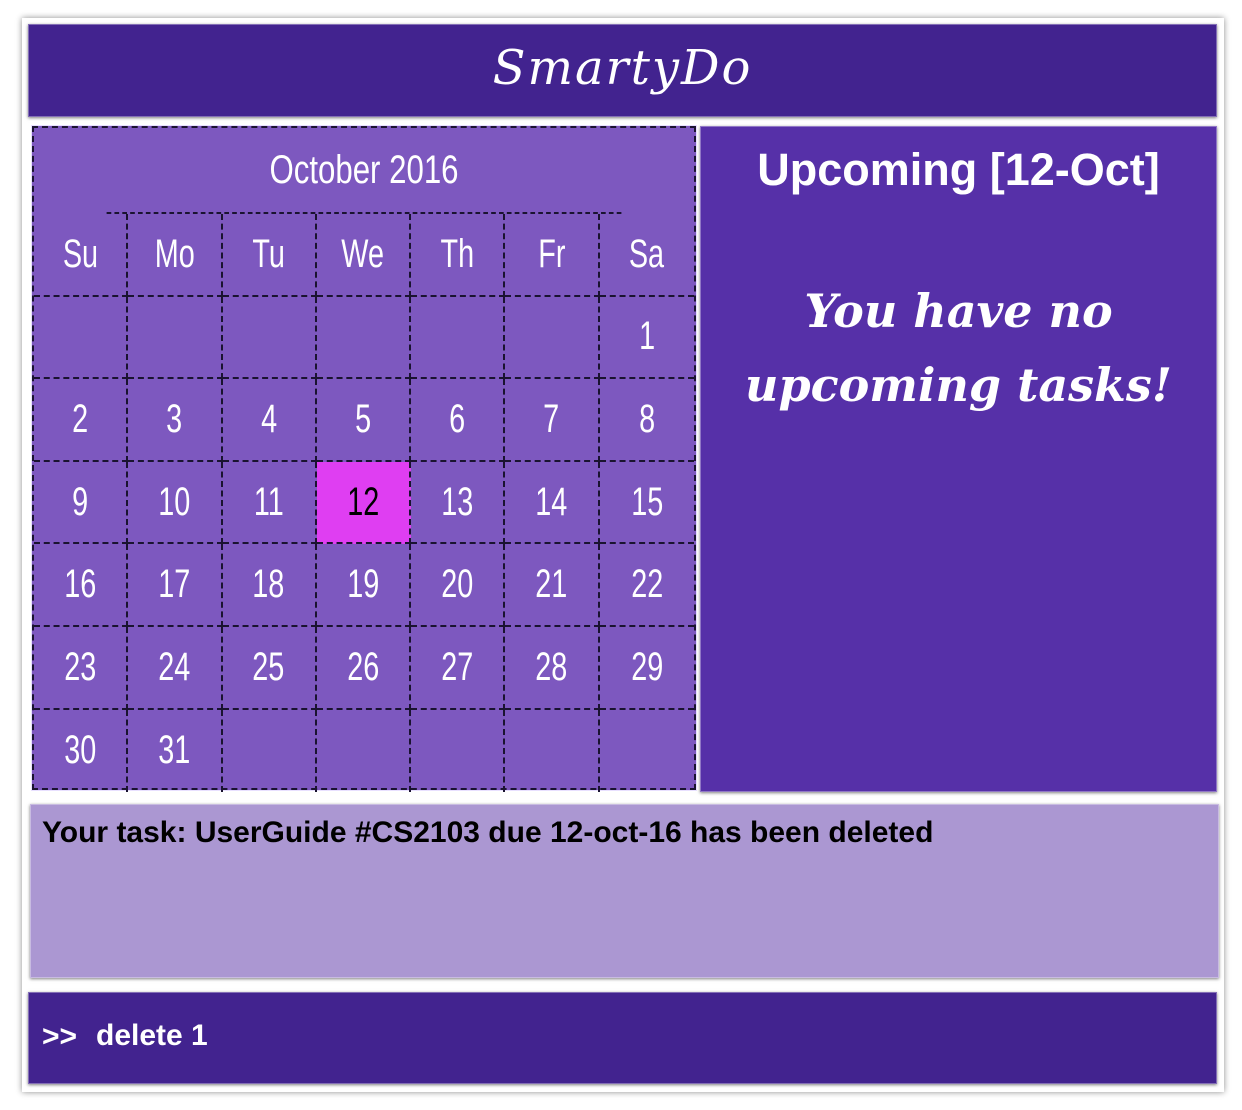 The width and height of the screenshot is (1242, 1110). What do you see at coordinates (646, 585) in the screenshot?
I see `calendar-day: 22` at bounding box center [646, 585].